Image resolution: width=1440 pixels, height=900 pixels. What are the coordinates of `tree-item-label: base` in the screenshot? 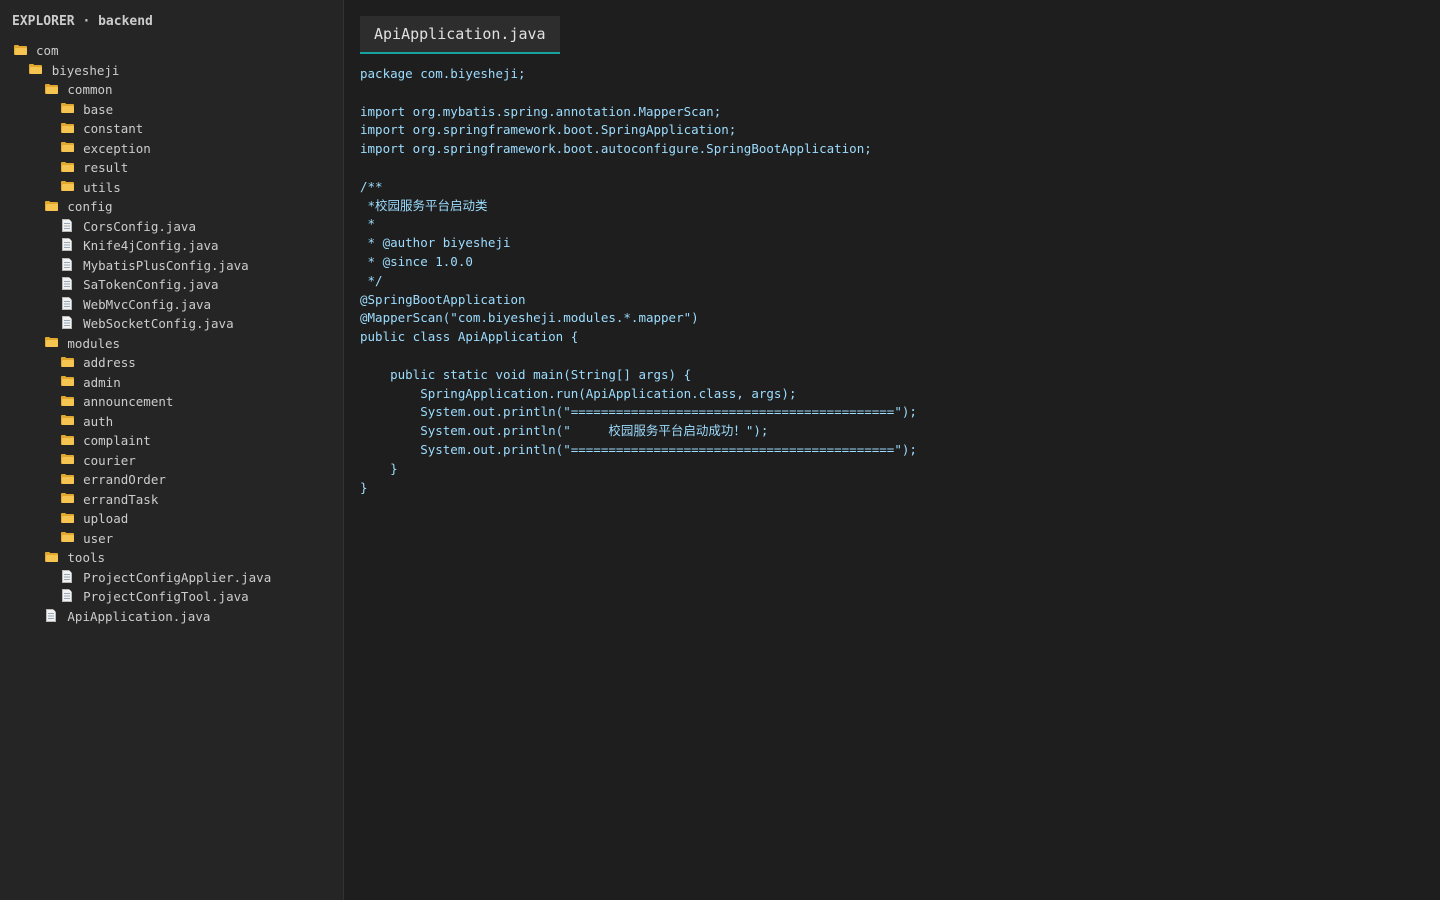 It's located at (98, 109).